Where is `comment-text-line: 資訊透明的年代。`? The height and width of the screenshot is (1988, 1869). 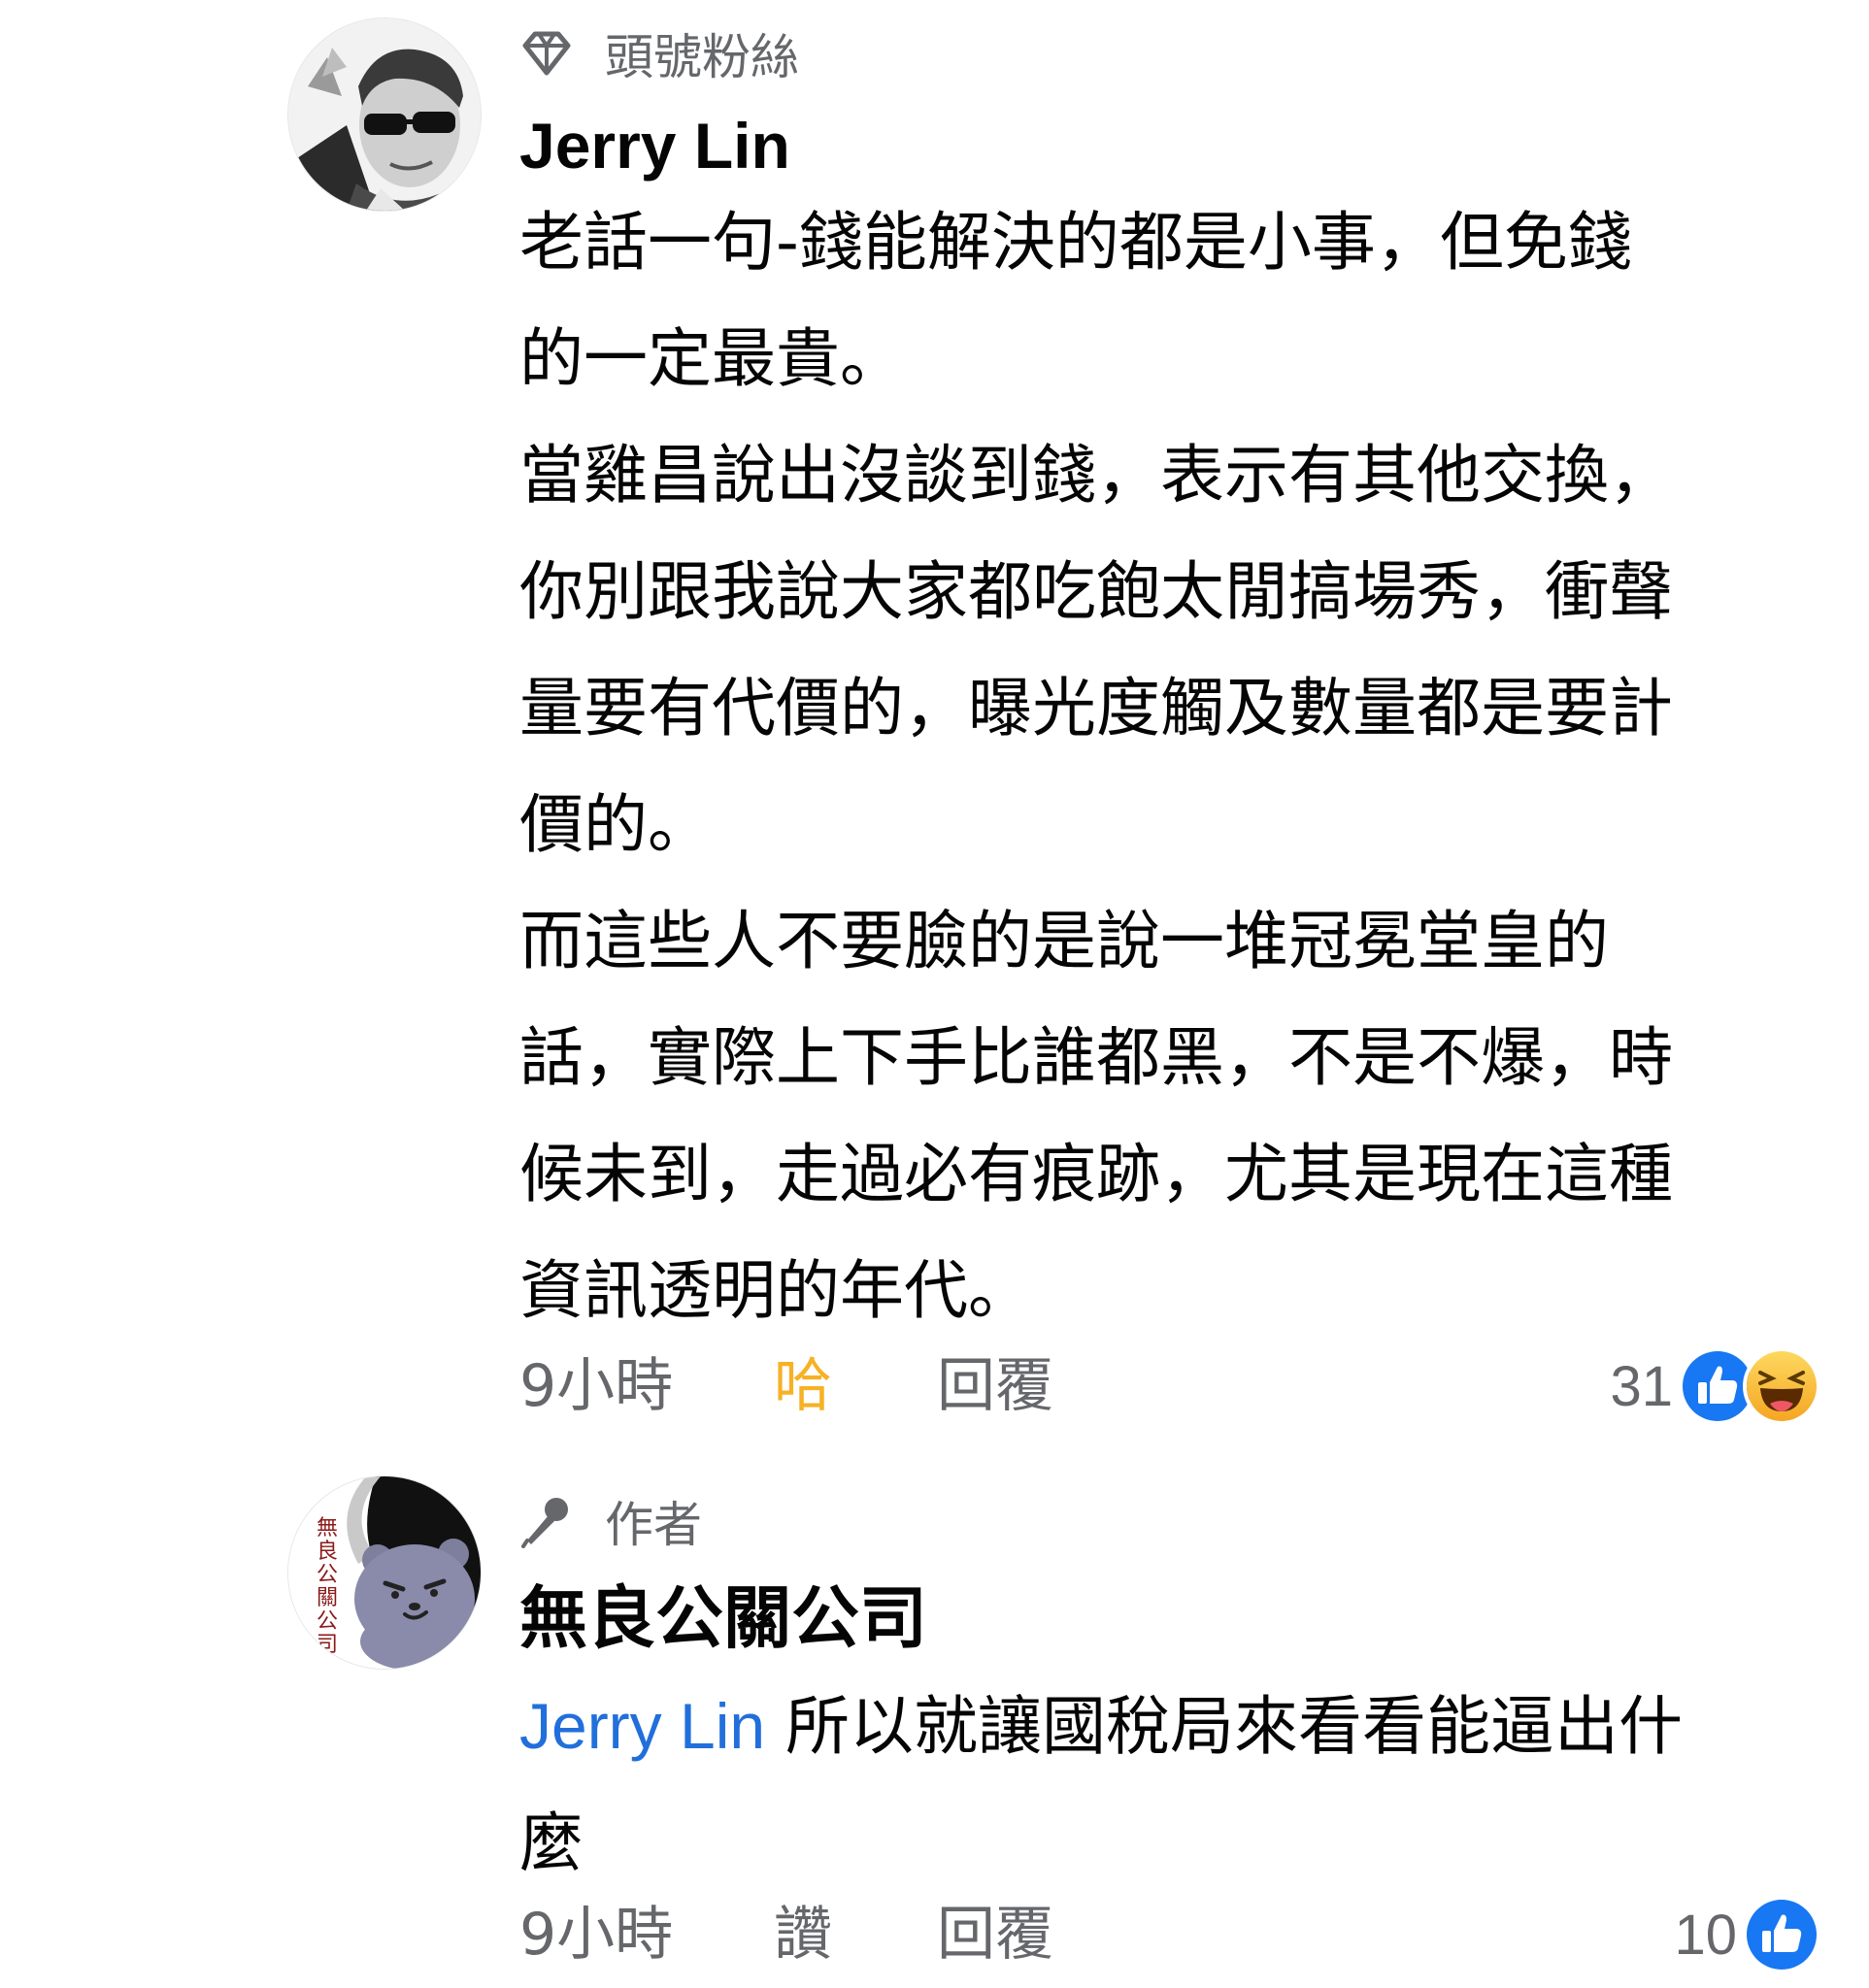
comment-text-line: 資訊透明的年代。 is located at coordinates (776, 1290).